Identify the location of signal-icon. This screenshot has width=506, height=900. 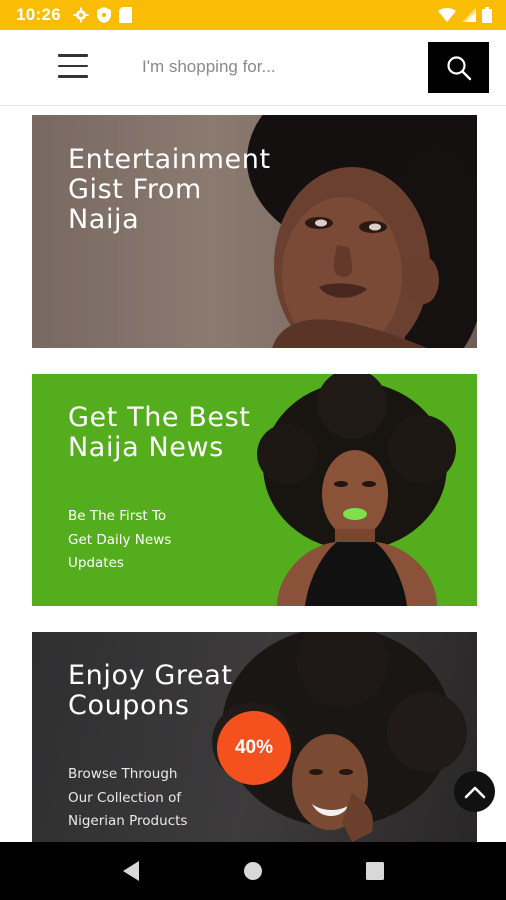
(469, 15).